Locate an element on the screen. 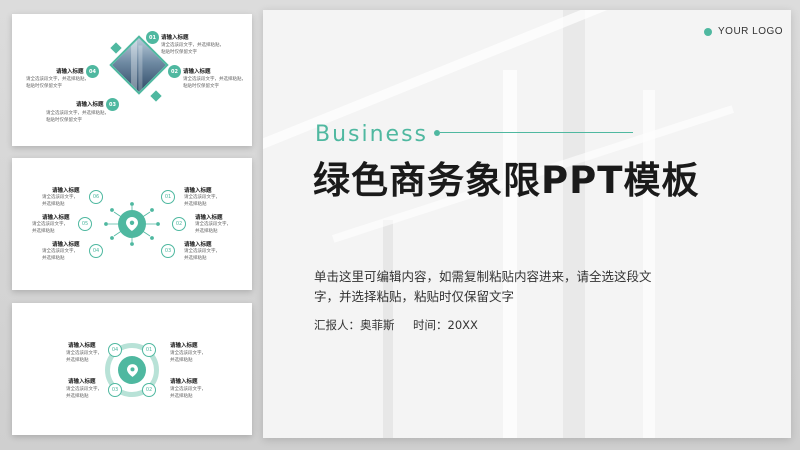 The width and height of the screenshot is (800, 450). page-title: 绿色商务象限PPT模板 is located at coordinates (506, 180).